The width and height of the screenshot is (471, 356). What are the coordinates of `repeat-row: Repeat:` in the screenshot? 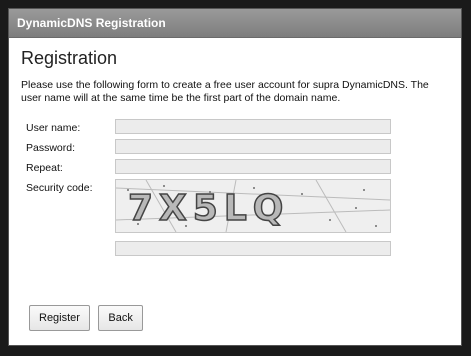 It's located at (235, 169).